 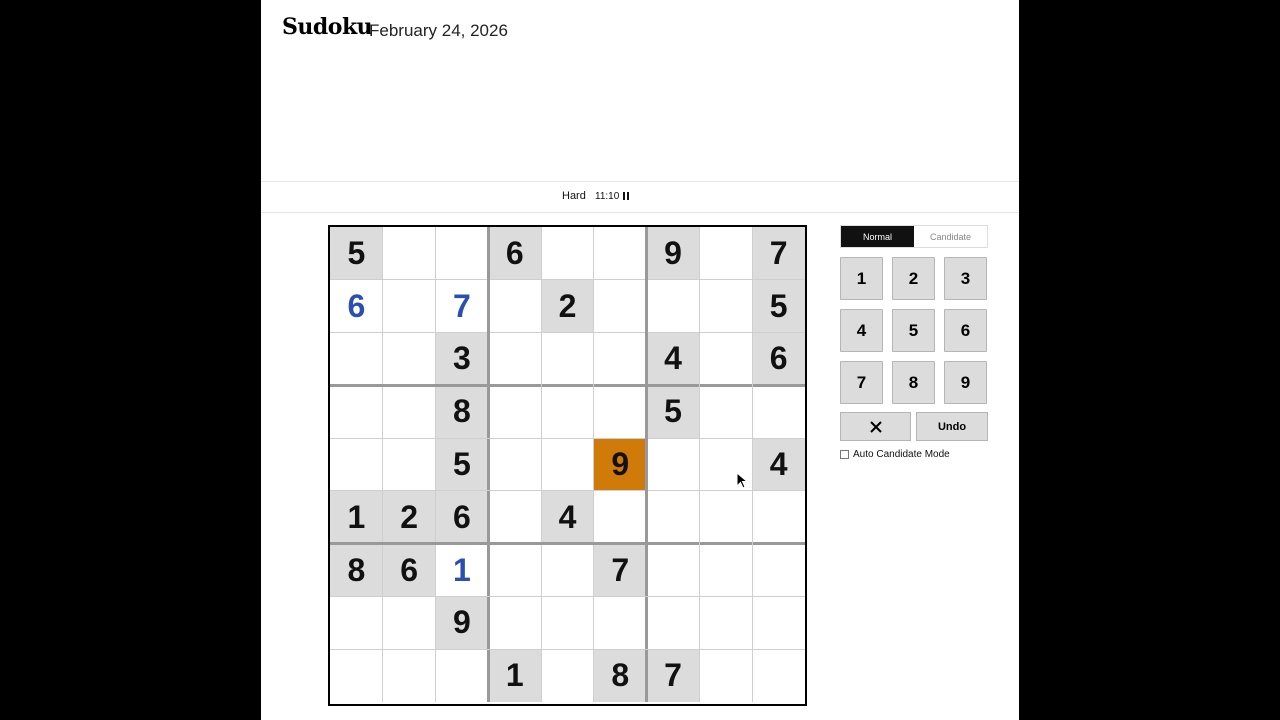 What do you see at coordinates (965, 330) in the screenshot?
I see `digit-key: 6` at bounding box center [965, 330].